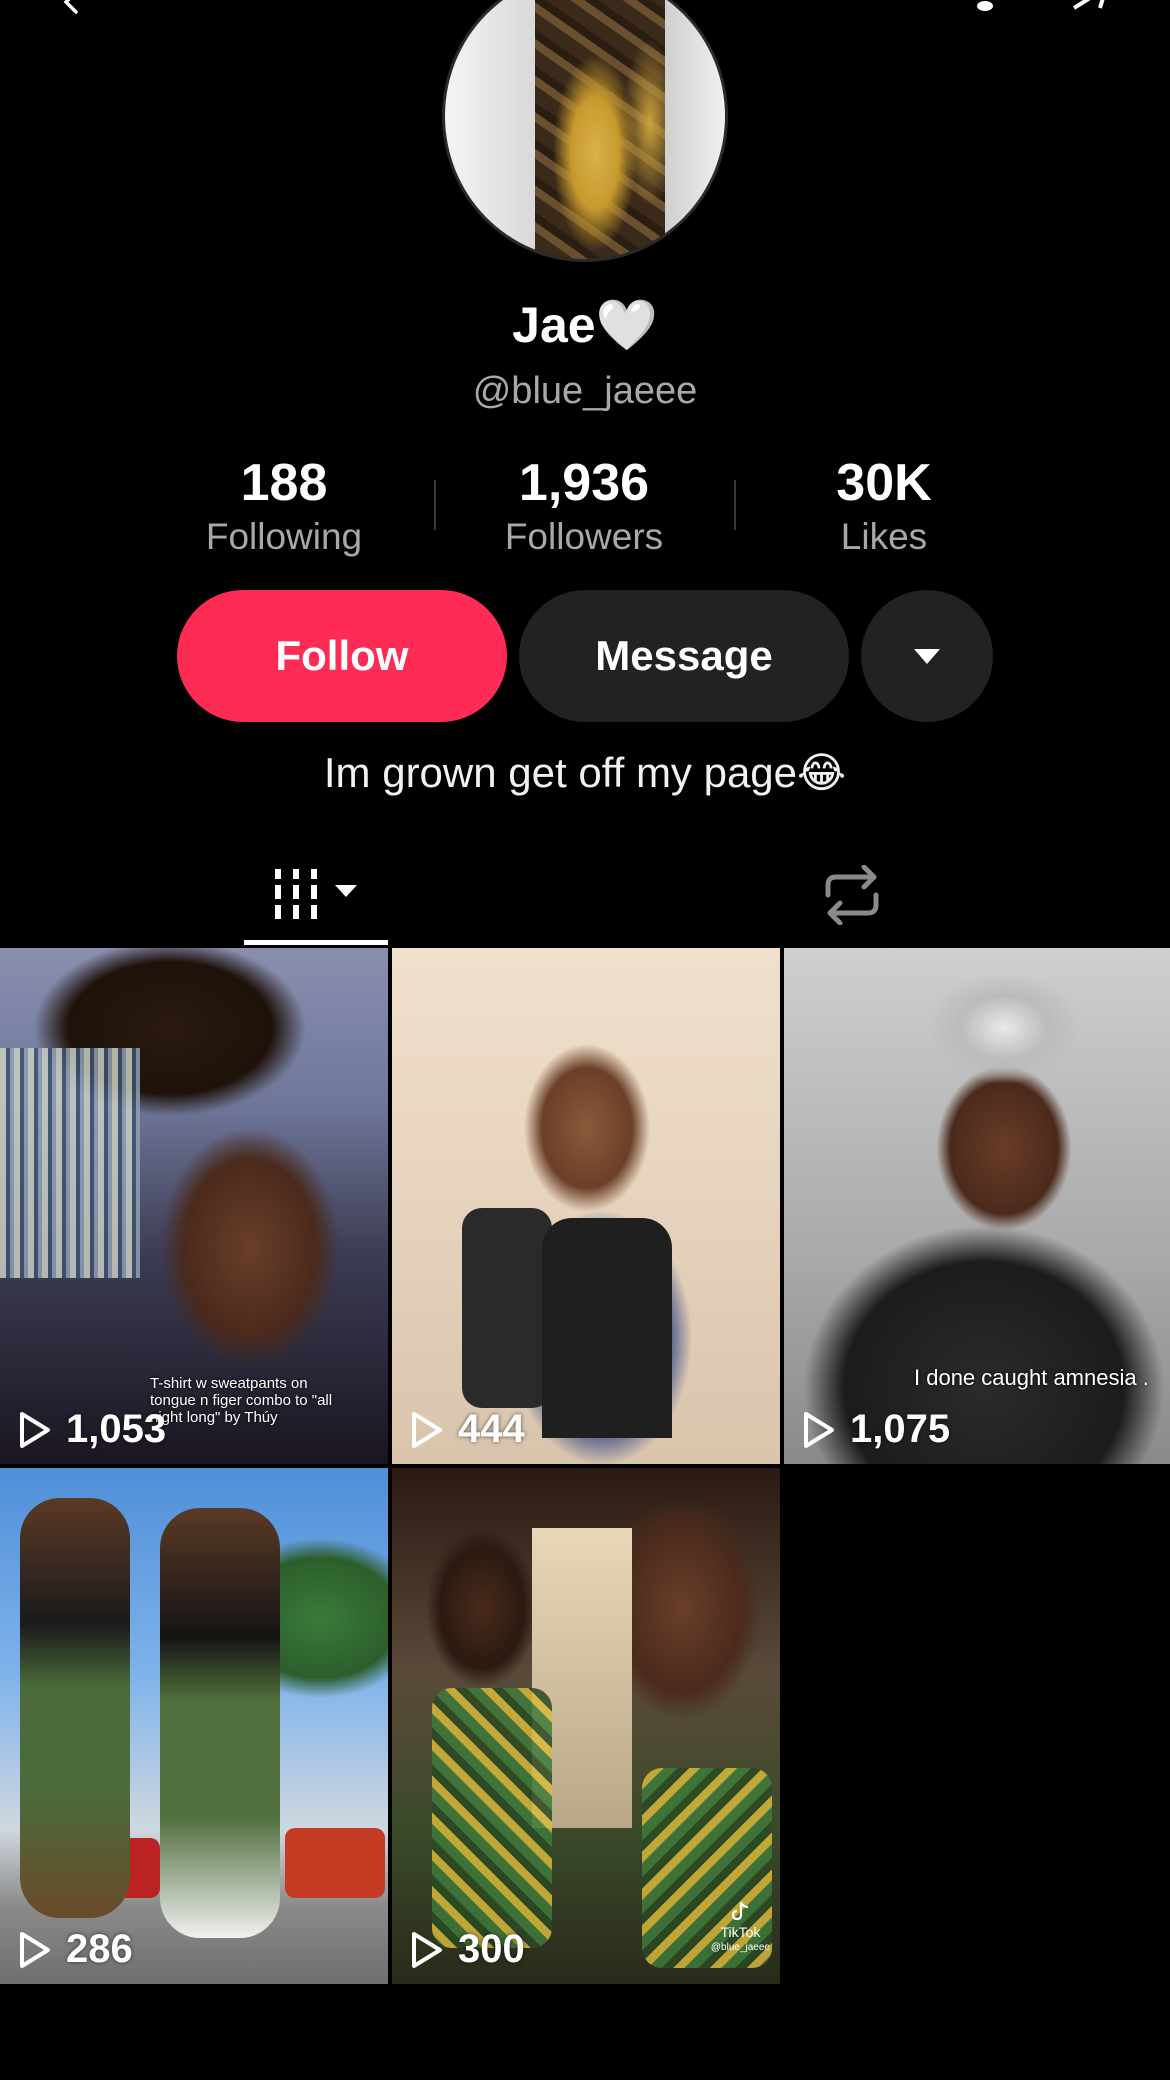 The width and height of the screenshot is (1170, 2080). Describe the element at coordinates (284, 483) in the screenshot. I see `following-count: 188` at that location.